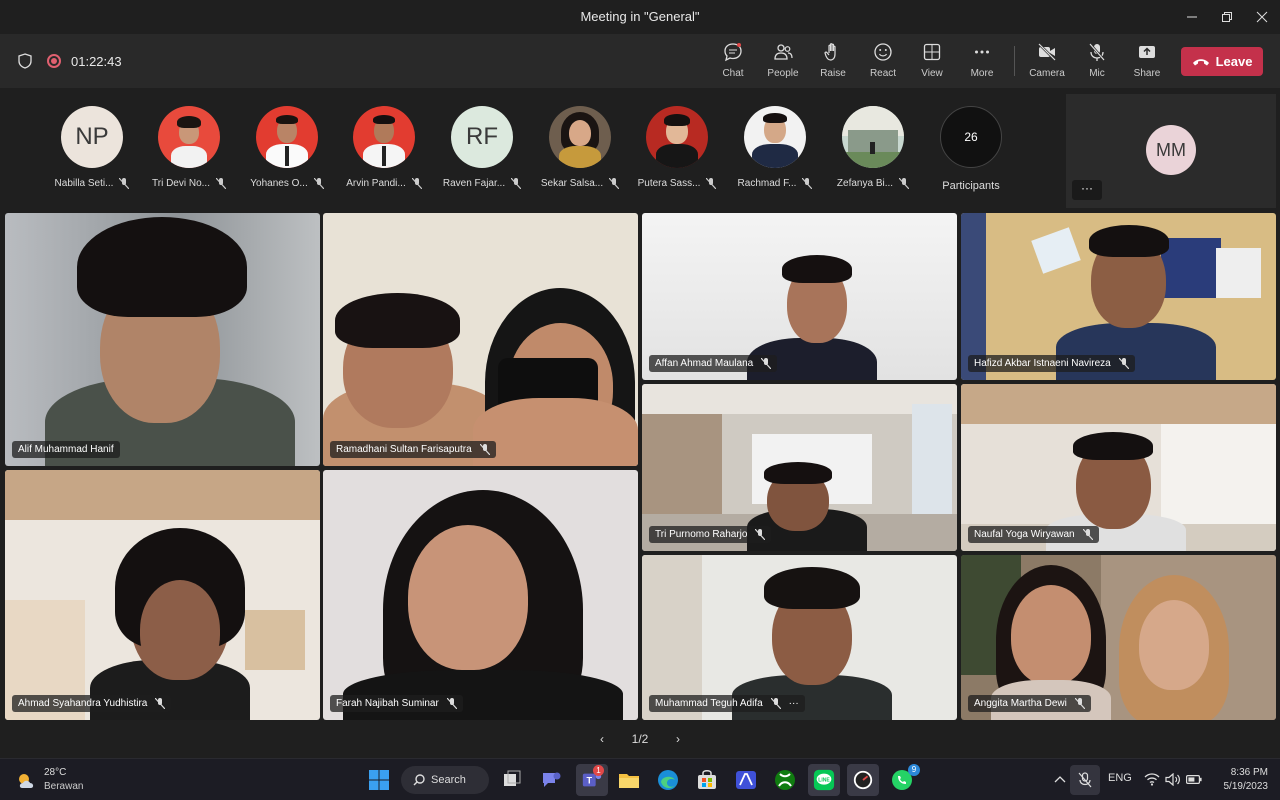 This screenshot has width=1280, height=800. What do you see at coordinates (56, 781) in the screenshot?
I see `weather-widget: 28°C Berawan` at bounding box center [56, 781].